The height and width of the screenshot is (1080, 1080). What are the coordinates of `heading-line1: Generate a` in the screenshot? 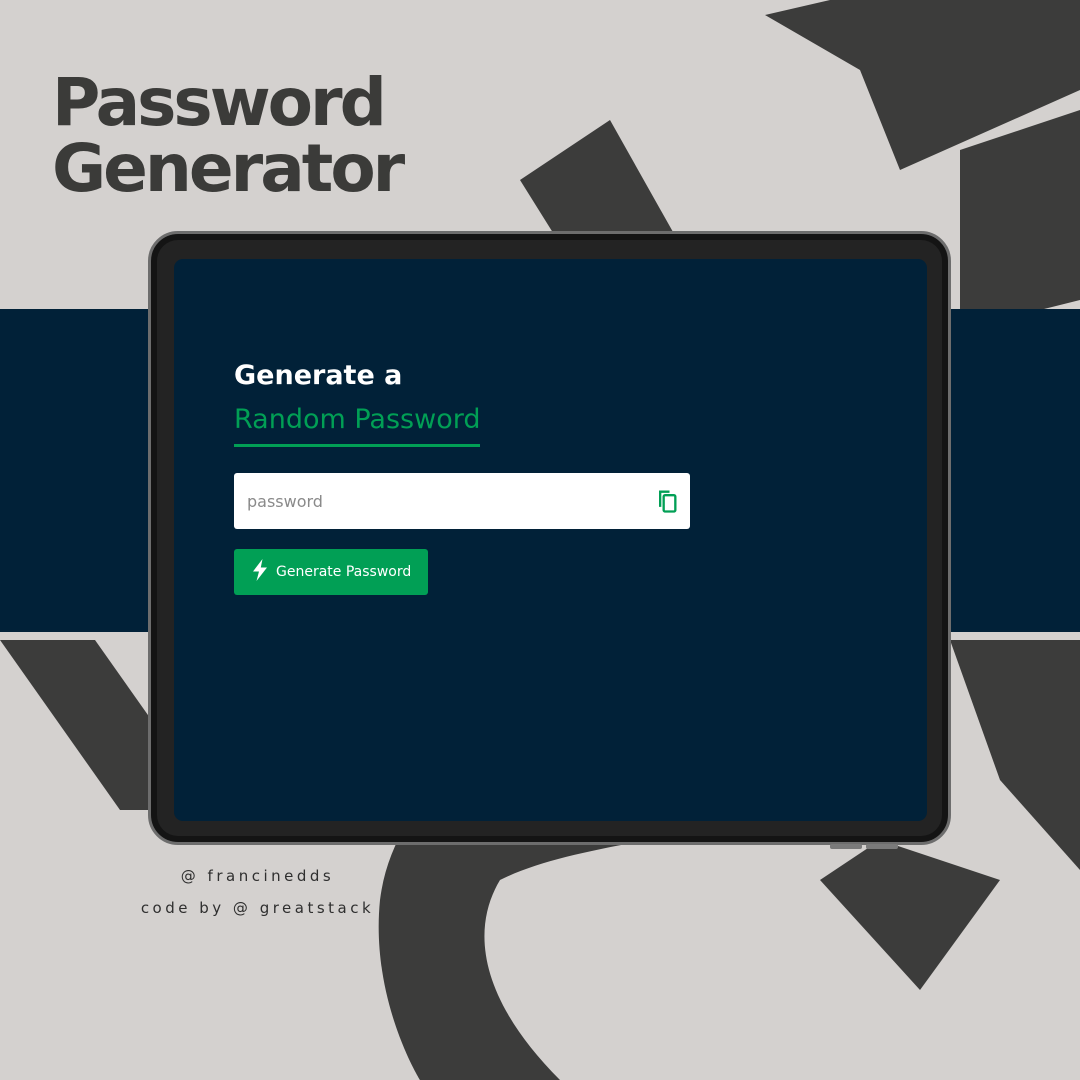 It's located at (318, 375).